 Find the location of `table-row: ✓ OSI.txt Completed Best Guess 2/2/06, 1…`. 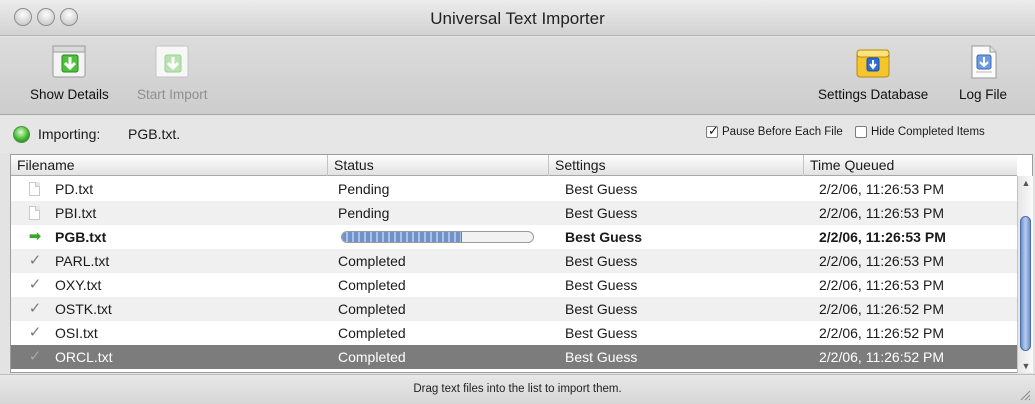

table-row: ✓ OSI.txt Completed Best Guess 2/2/06, 1… is located at coordinates (514, 333).